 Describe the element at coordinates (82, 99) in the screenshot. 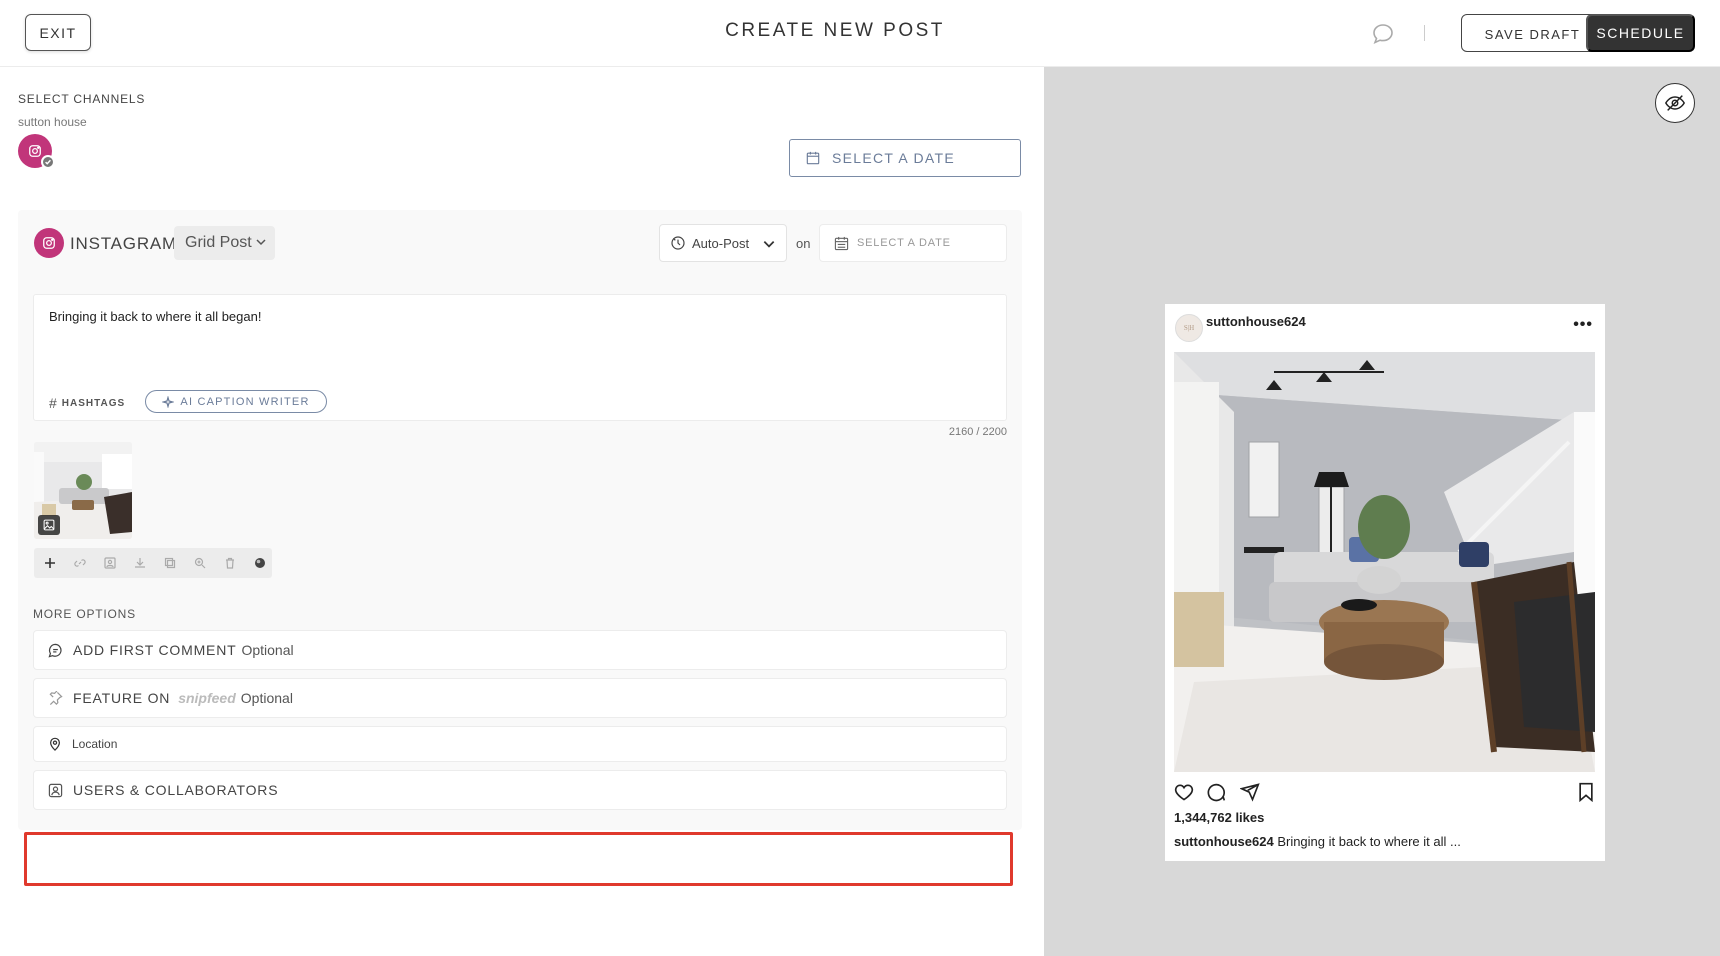

I see `select-channels-heading: SELECT CHANNELS` at that location.